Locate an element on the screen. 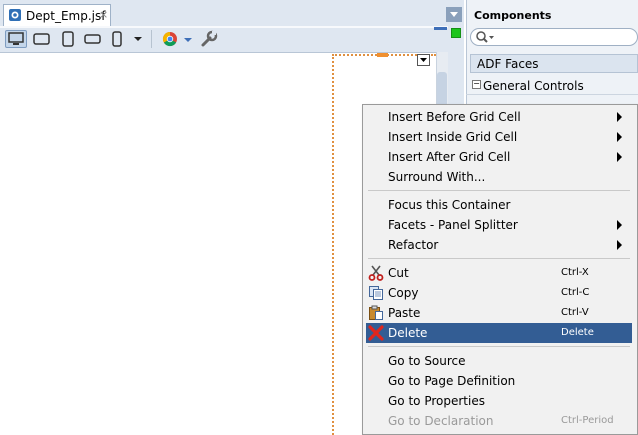 The width and height of the screenshot is (638, 435). browser-preview-button is located at coordinates (171, 39).